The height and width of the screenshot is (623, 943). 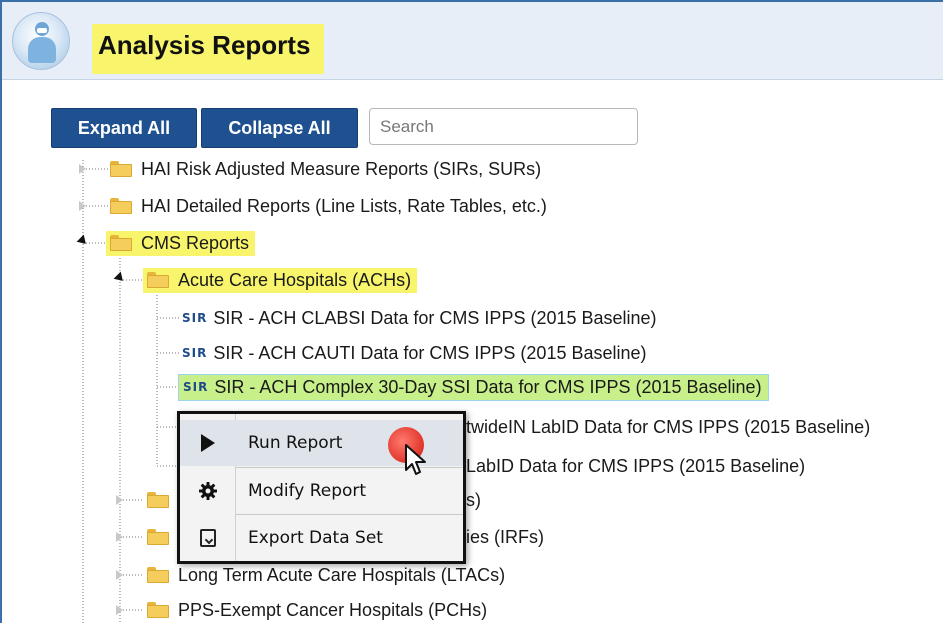 What do you see at coordinates (315, 538) in the screenshot?
I see `menu-item-label: Export Data Set` at bounding box center [315, 538].